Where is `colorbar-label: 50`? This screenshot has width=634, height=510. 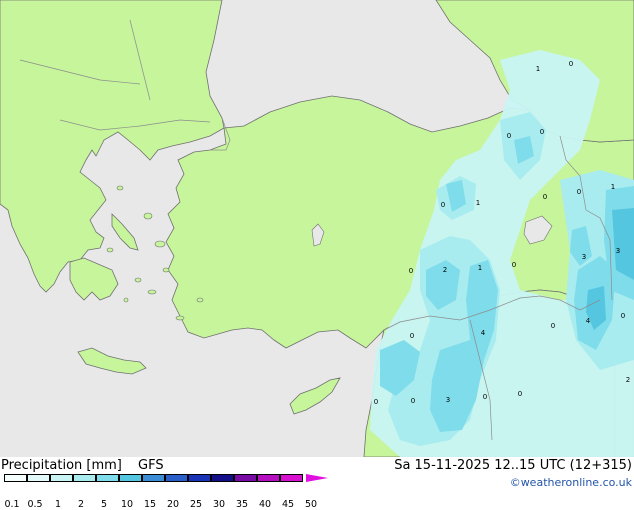
colorbar-label: 50 is located at coordinates (311, 504).